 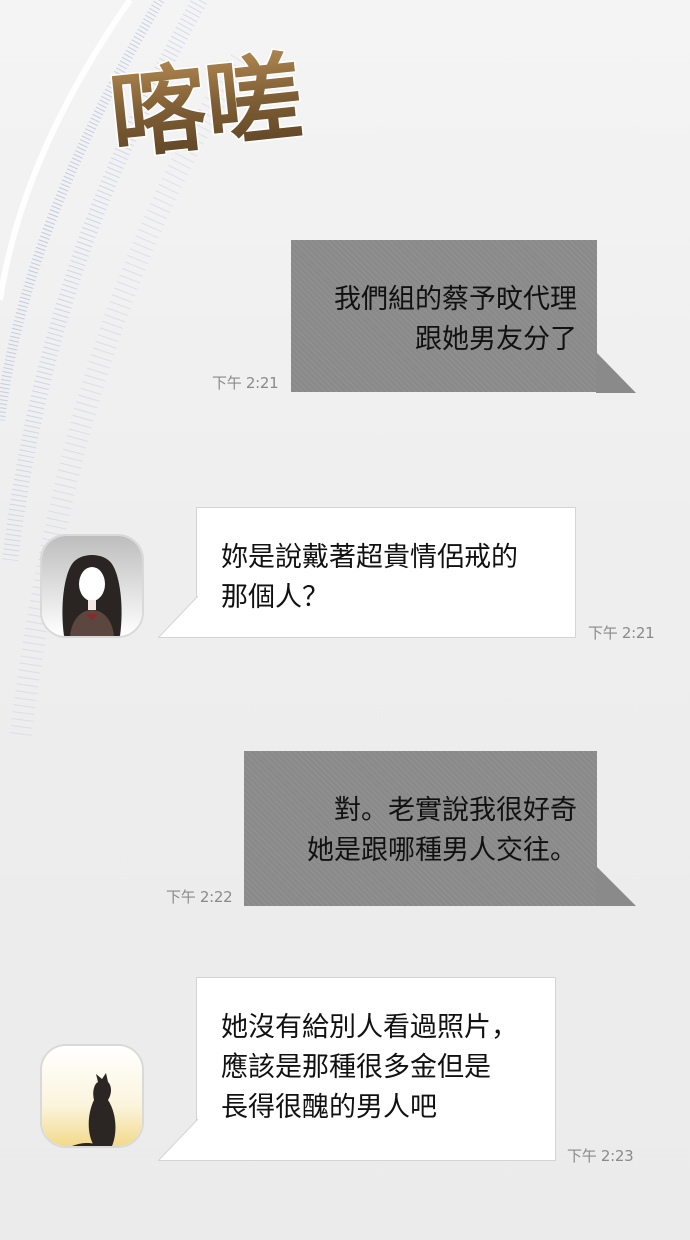 I want to click on message-bubble-outgoing: 我們組的蔡予旼代理 跟她男友分了, so click(x=444, y=316).